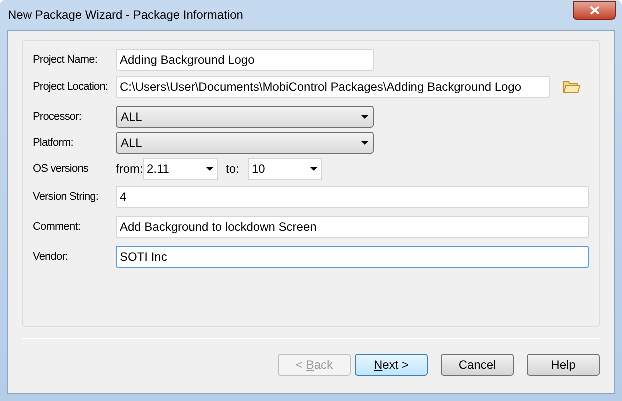 The height and width of the screenshot is (401, 622). What do you see at coordinates (129, 169) in the screenshot?
I see `from-label: from:` at bounding box center [129, 169].